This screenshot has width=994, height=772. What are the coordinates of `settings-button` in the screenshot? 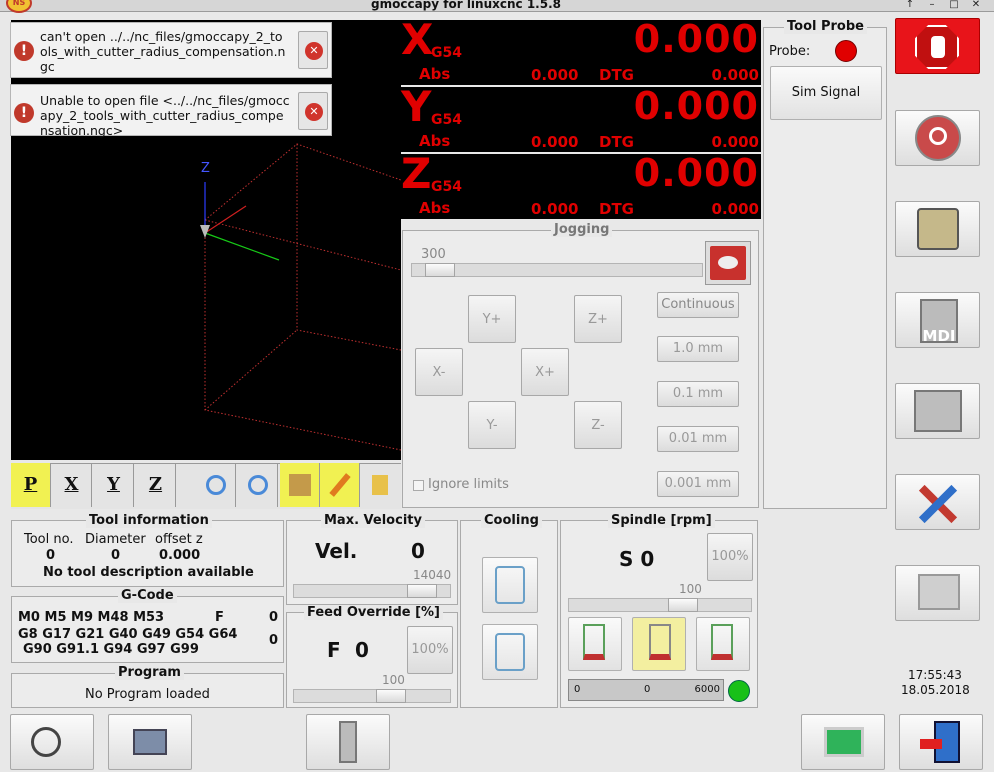 It's located at (937, 502).